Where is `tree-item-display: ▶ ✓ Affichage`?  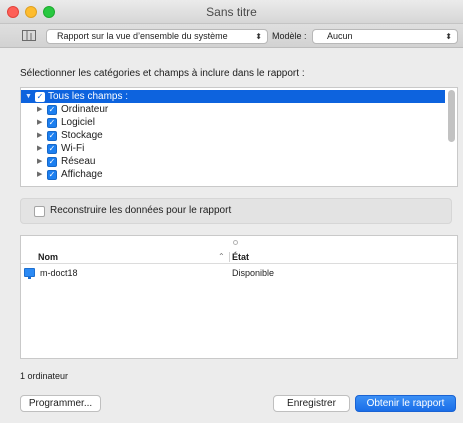
tree-item-display: ▶ ✓ Affichage is located at coordinates (239, 174).